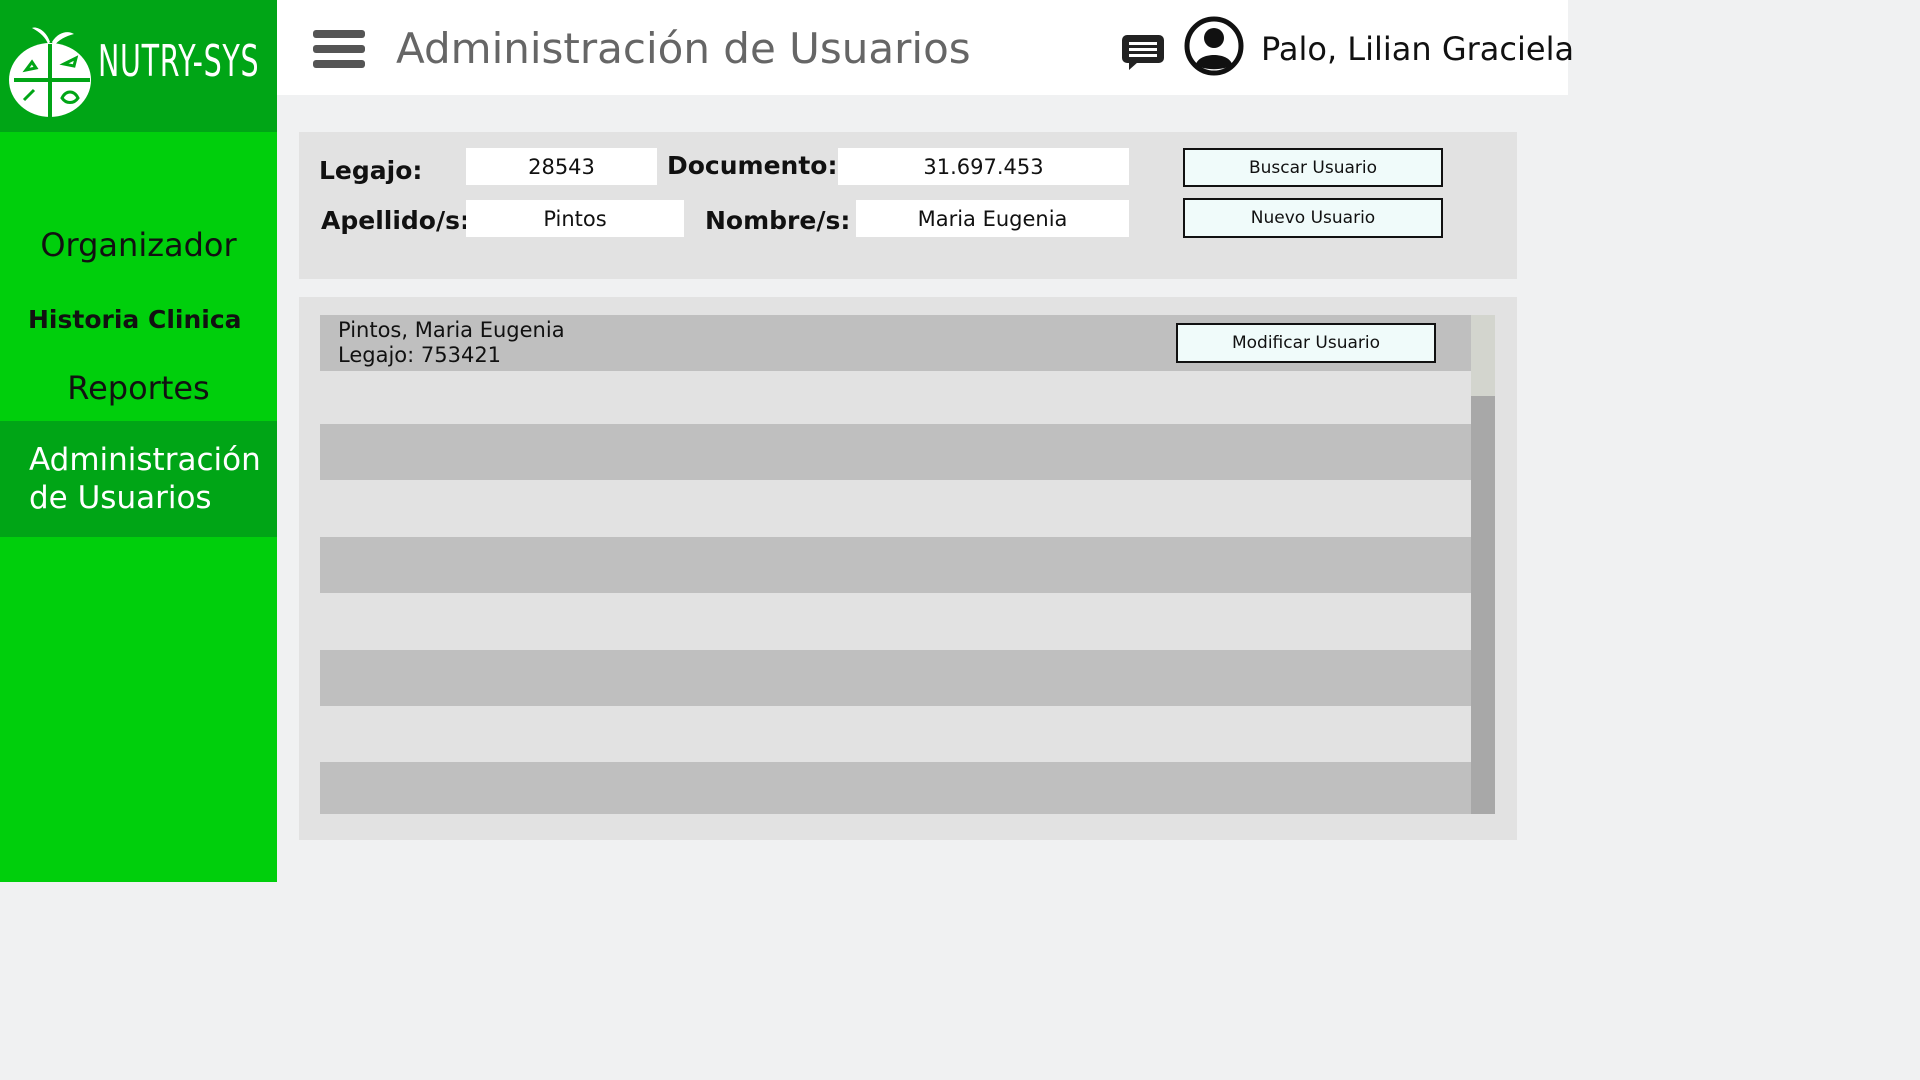 This screenshot has height=1080, width=1920. I want to click on user-full-name: Pintos, Maria Eugenia, so click(451, 330).